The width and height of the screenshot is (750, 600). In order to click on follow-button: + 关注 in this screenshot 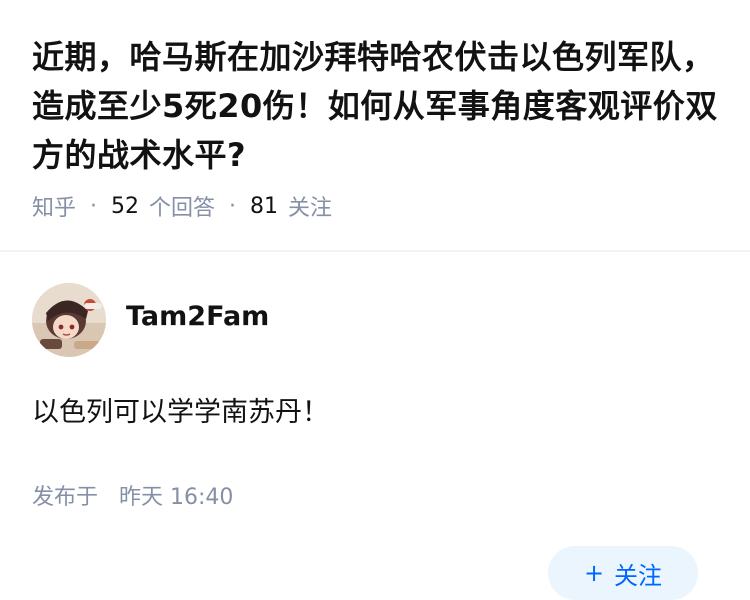, I will do `click(623, 573)`.